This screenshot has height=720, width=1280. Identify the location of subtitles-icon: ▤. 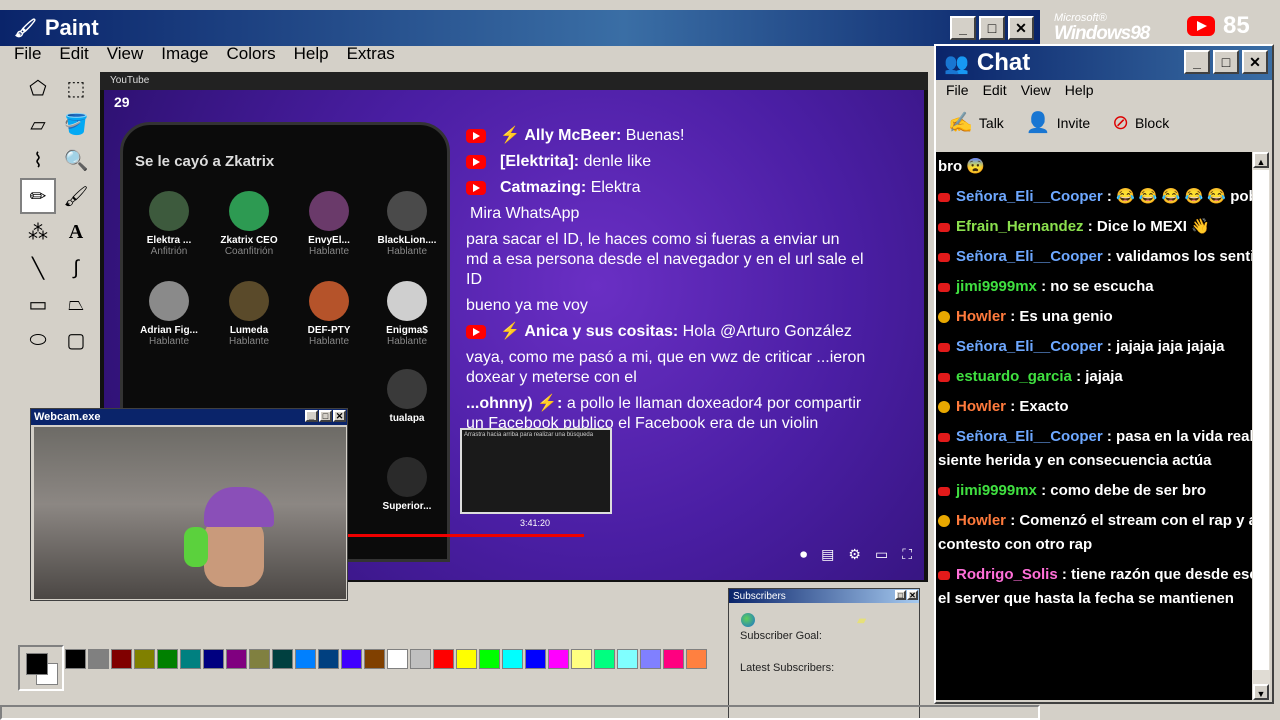
(827, 554).